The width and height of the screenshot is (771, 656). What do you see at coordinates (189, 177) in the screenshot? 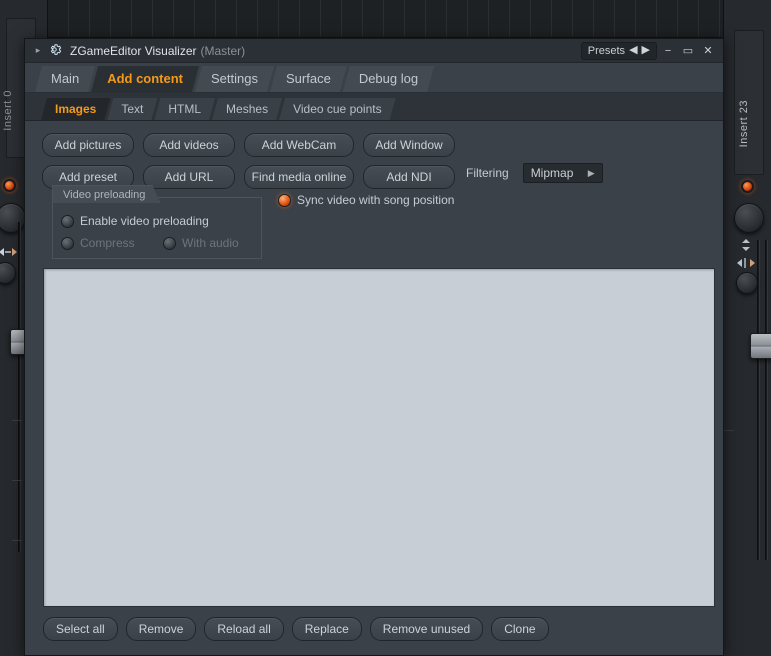
I see `add-url-button: Add URL` at bounding box center [189, 177].